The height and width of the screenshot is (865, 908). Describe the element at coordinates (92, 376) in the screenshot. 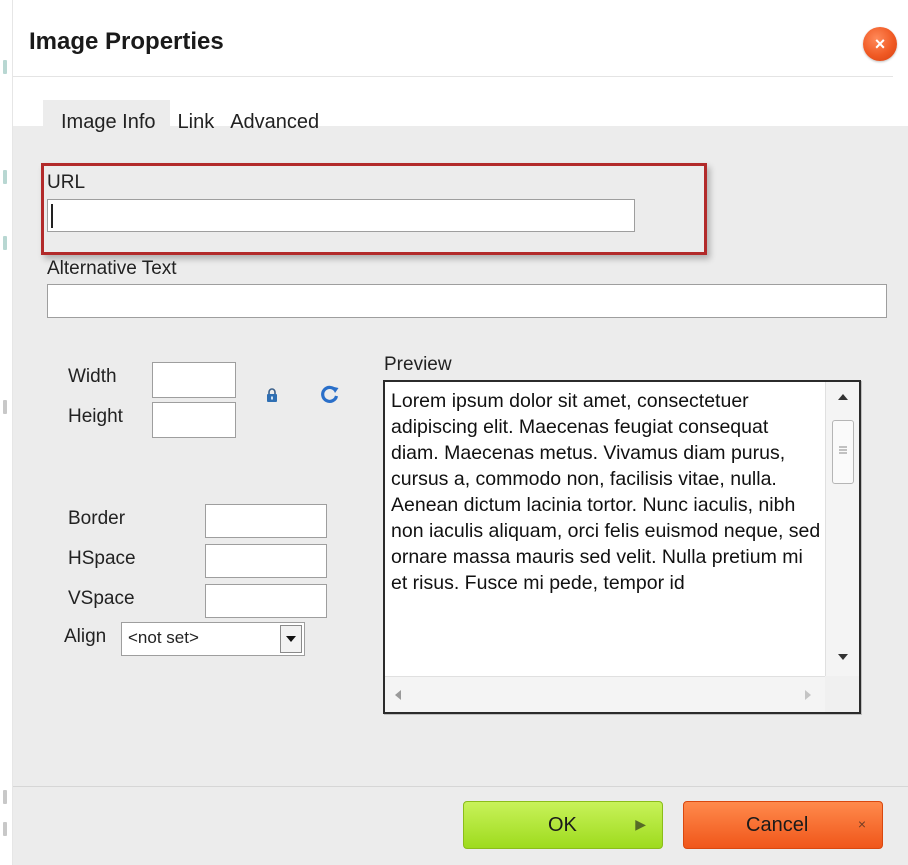

I see `width-label: Width` at that location.